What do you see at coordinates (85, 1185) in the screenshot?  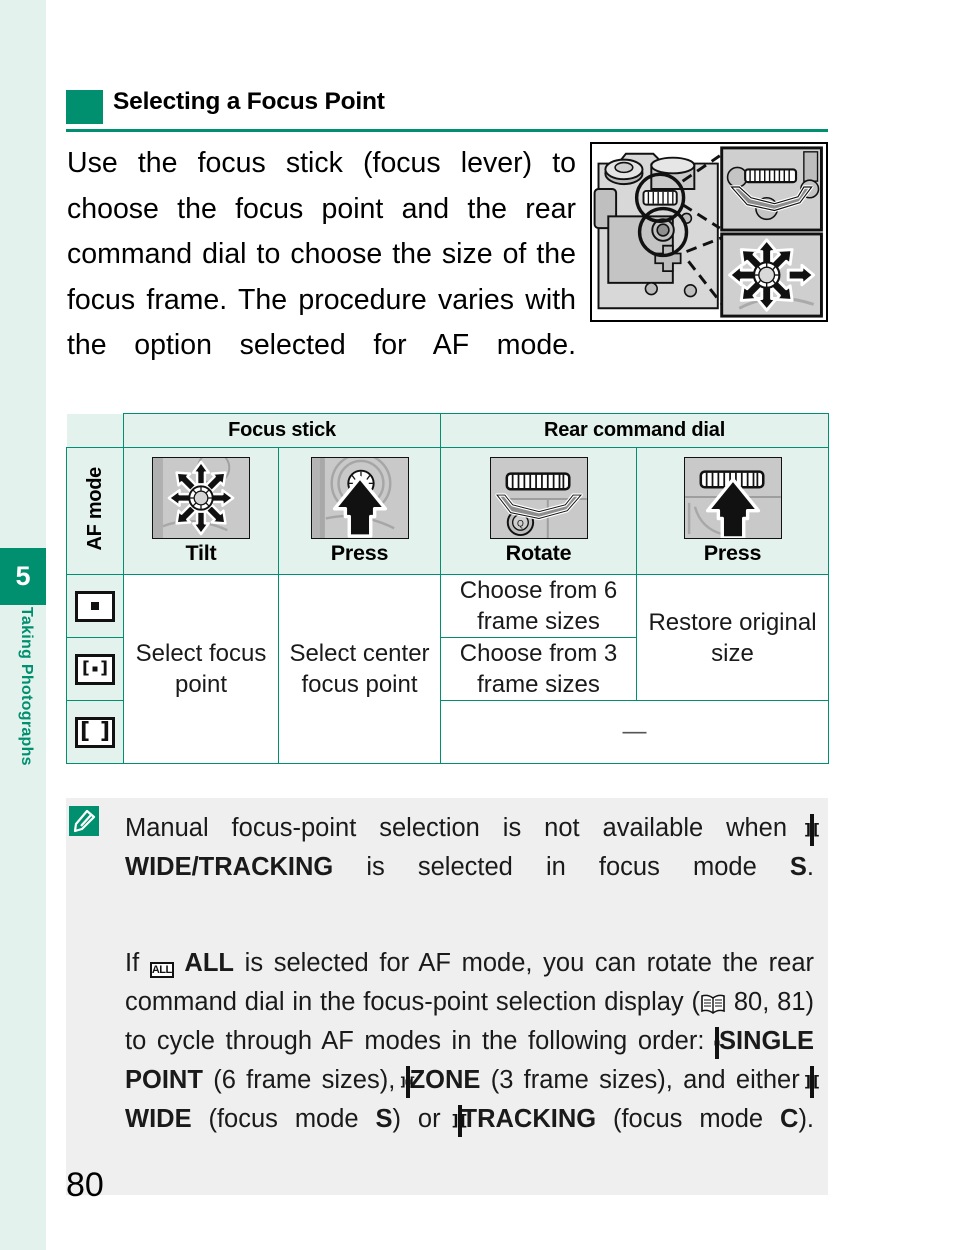 I see `page-number: 80` at bounding box center [85, 1185].